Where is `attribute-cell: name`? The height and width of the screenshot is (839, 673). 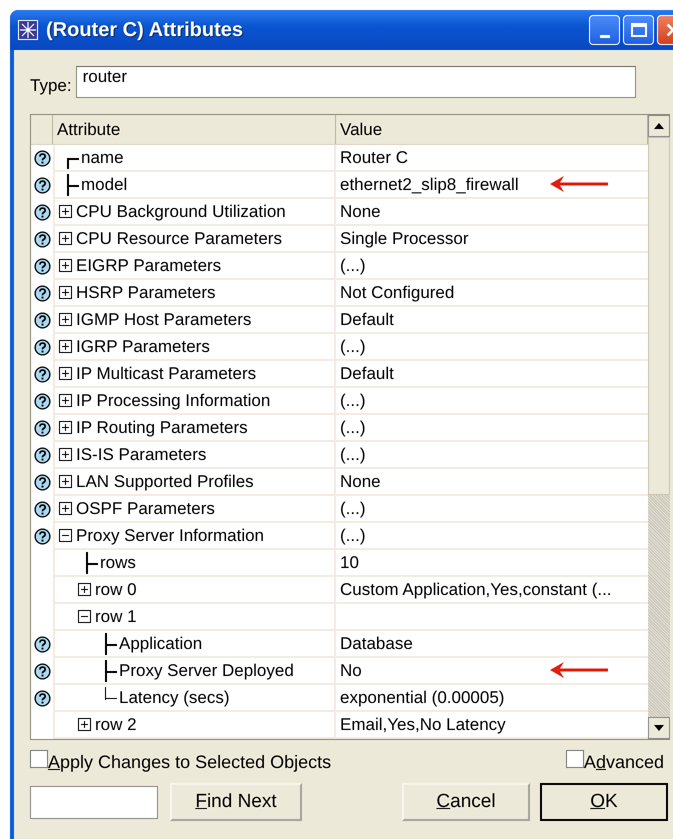
attribute-cell: name is located at coordinates (194, 158).